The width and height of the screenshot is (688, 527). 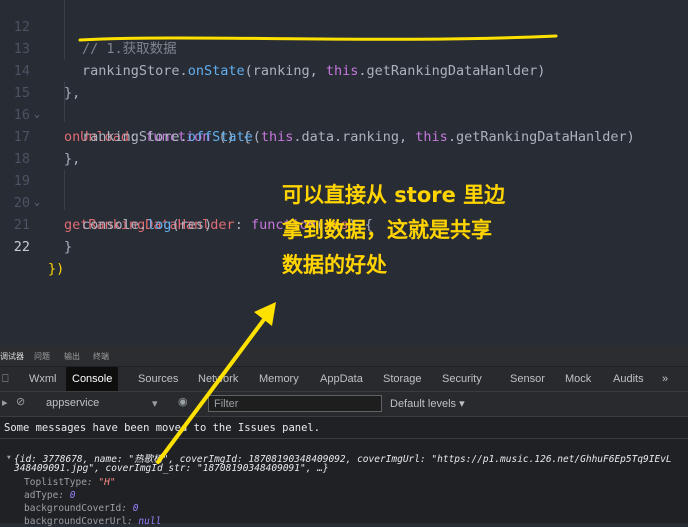 What do you see at coordinates (72, 403) in the screenshot?
I see `context-select: appservice` at bounding box center [72, 403].